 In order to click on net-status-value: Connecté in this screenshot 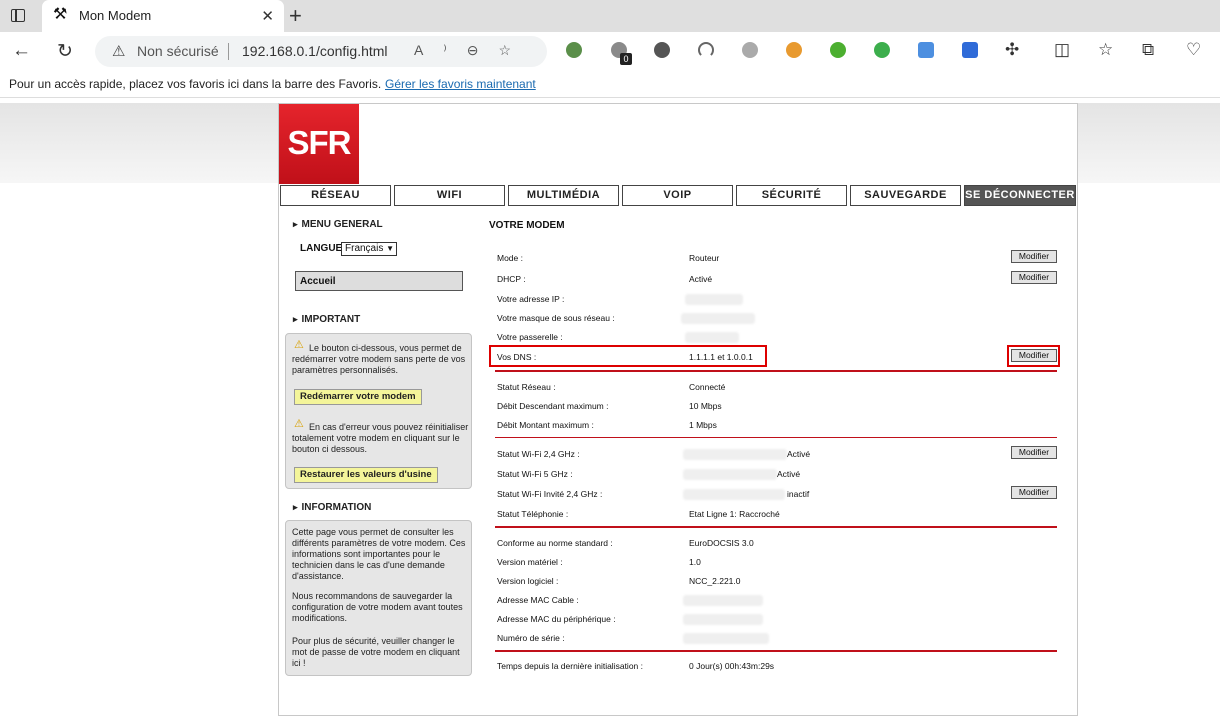, I will do `click(707, 387)`.